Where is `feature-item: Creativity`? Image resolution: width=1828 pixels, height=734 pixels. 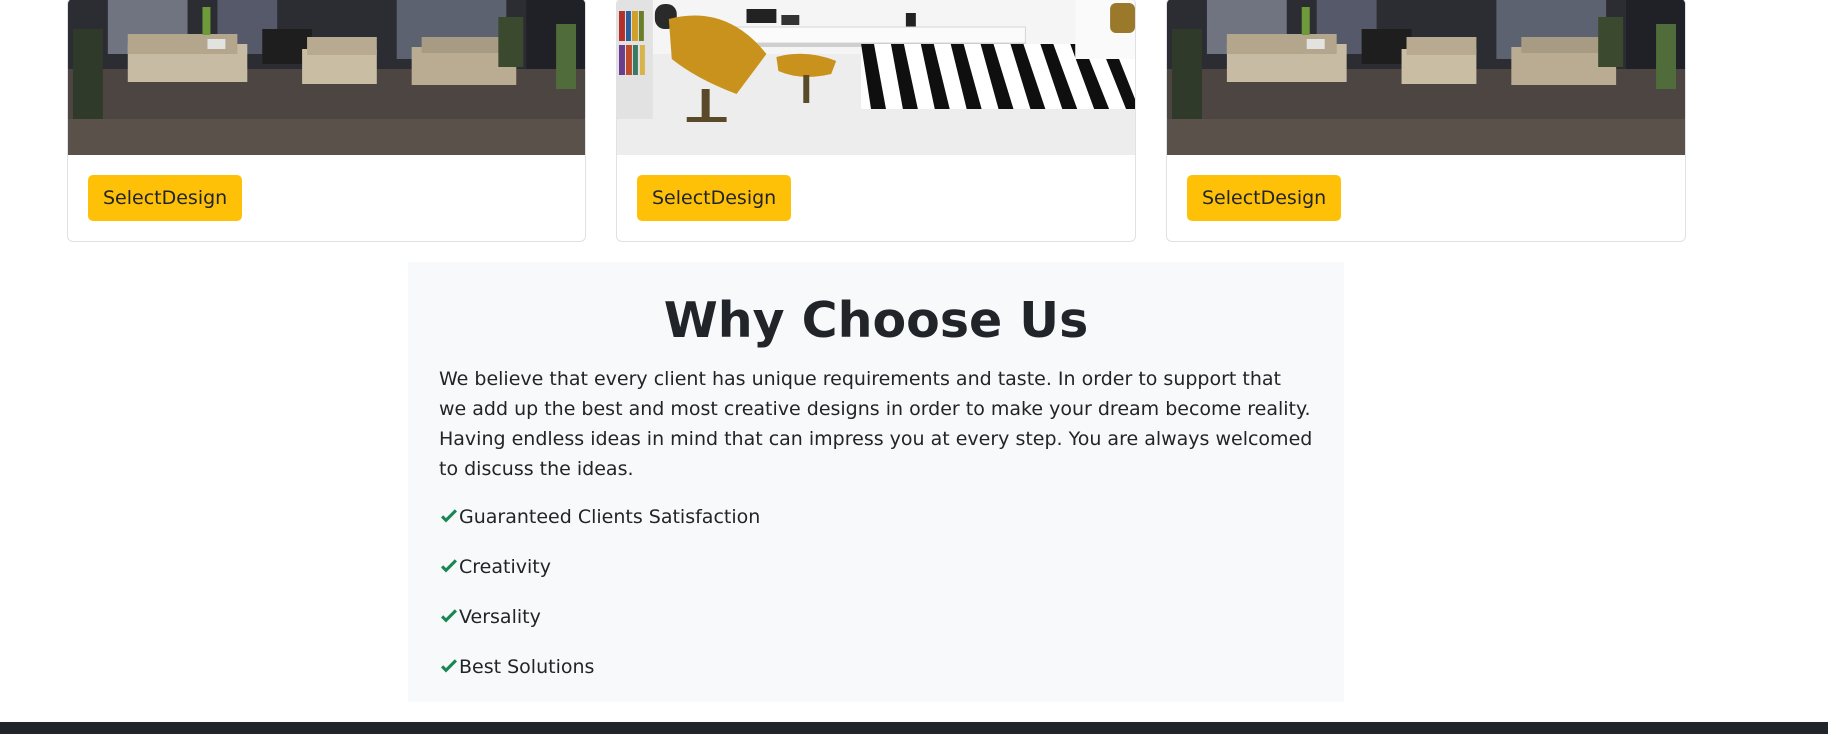 feature-item: Creativity is located at coordinates (876, 567).